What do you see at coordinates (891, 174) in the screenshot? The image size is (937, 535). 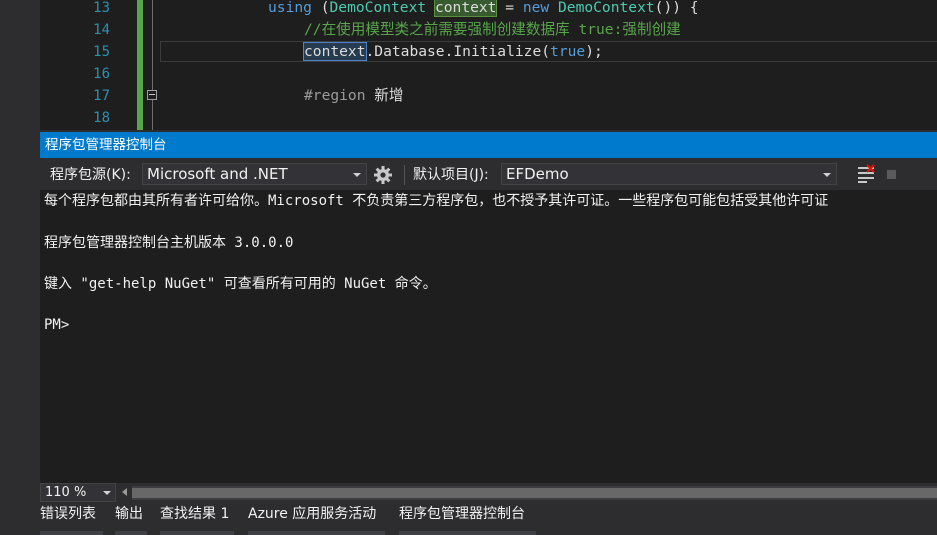 I see `stop-icon` at bounding box center [891, 174].